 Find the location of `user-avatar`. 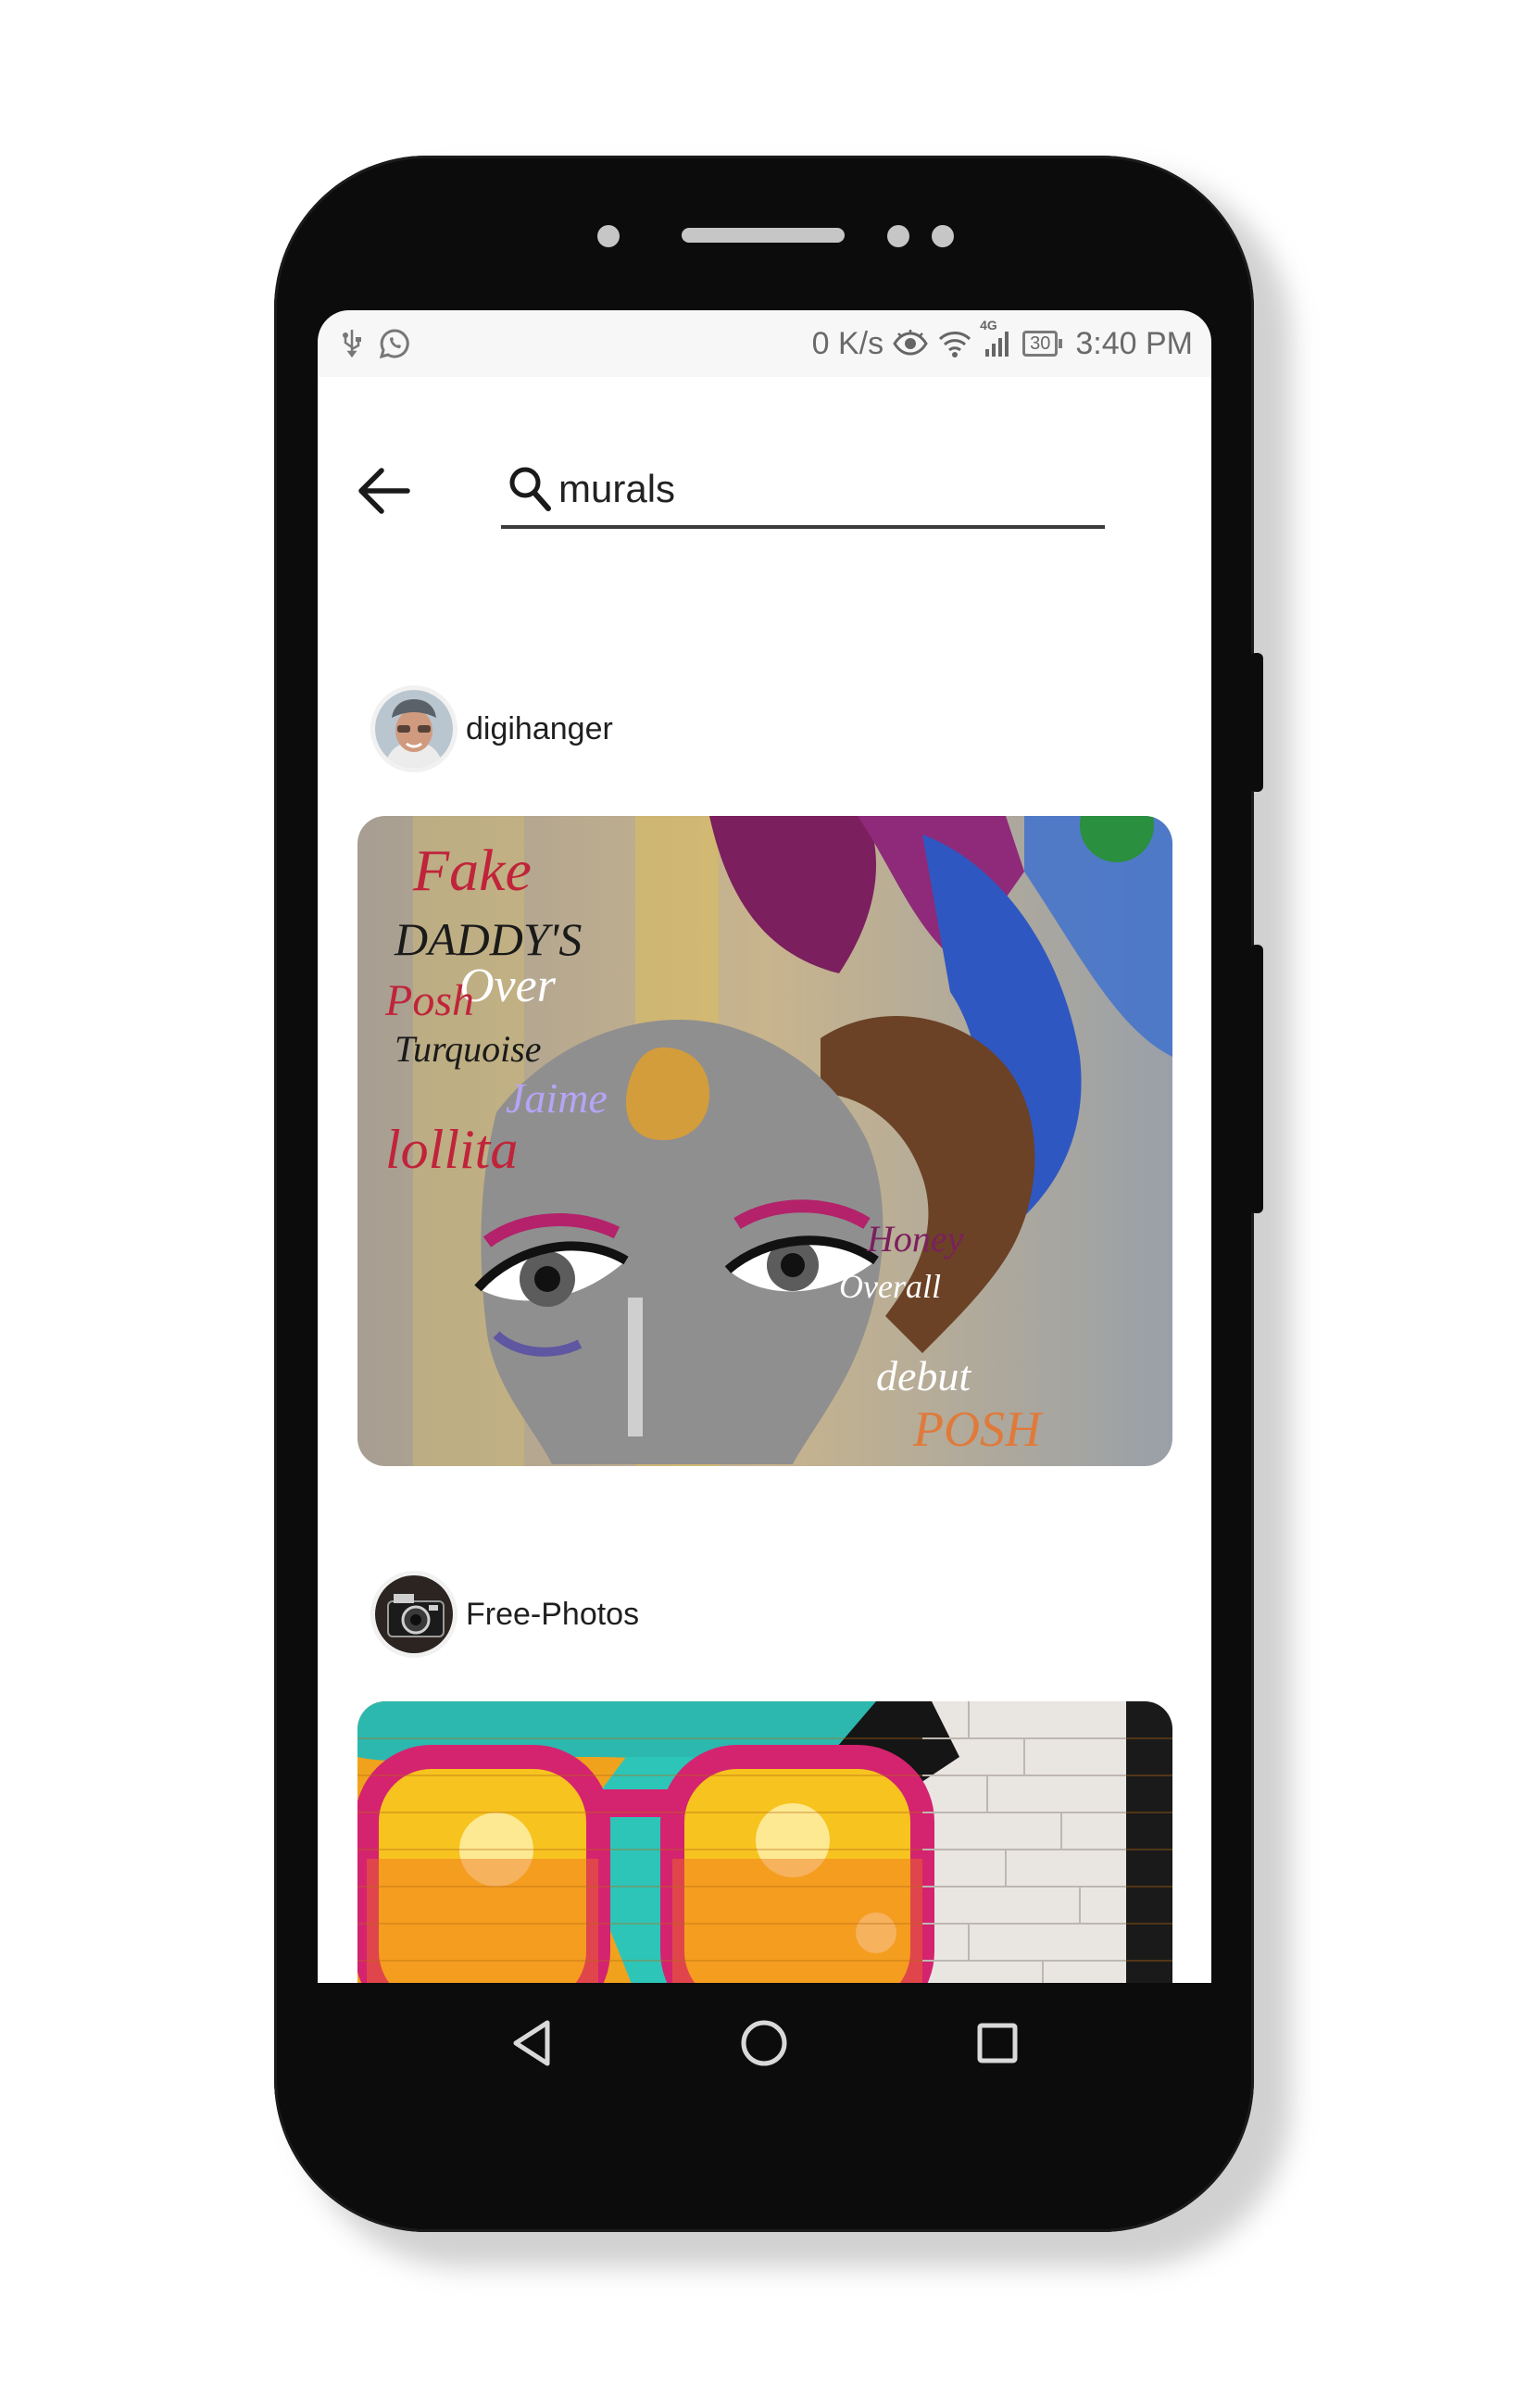

user-avatar is located at coordinates (414, 729).